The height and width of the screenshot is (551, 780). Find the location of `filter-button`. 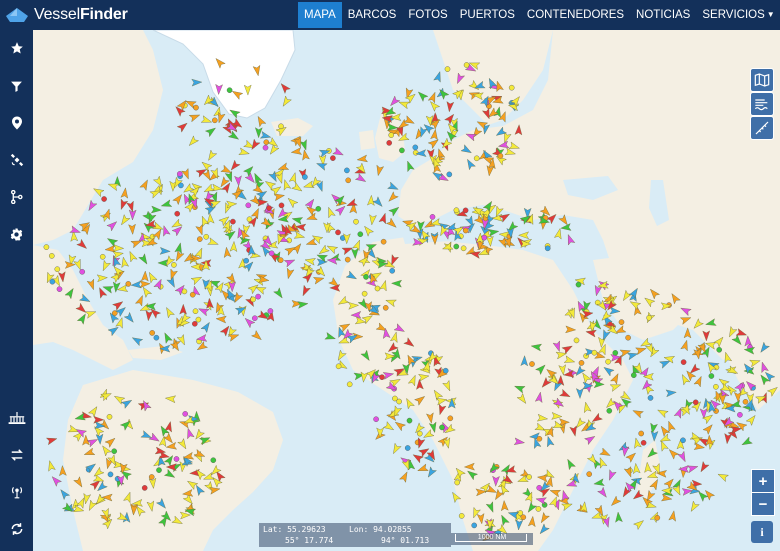

filter-button is located at coordinates (16, 86).